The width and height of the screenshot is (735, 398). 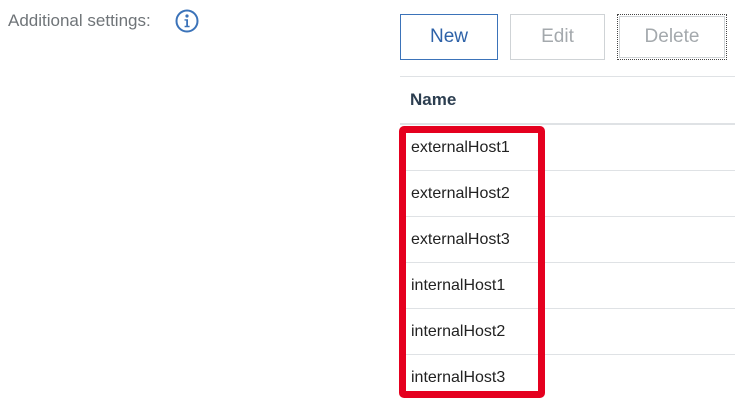 I want to click on additional-settings-label: Additional settings:, so click(x=79, y=20).